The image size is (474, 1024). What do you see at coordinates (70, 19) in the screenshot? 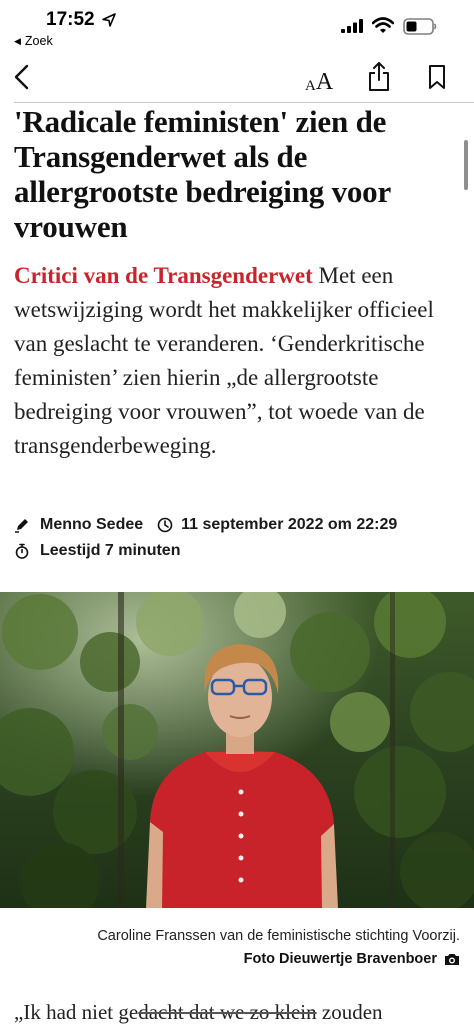
I see `status-time: 17:52` at bounding box center [70, 19].